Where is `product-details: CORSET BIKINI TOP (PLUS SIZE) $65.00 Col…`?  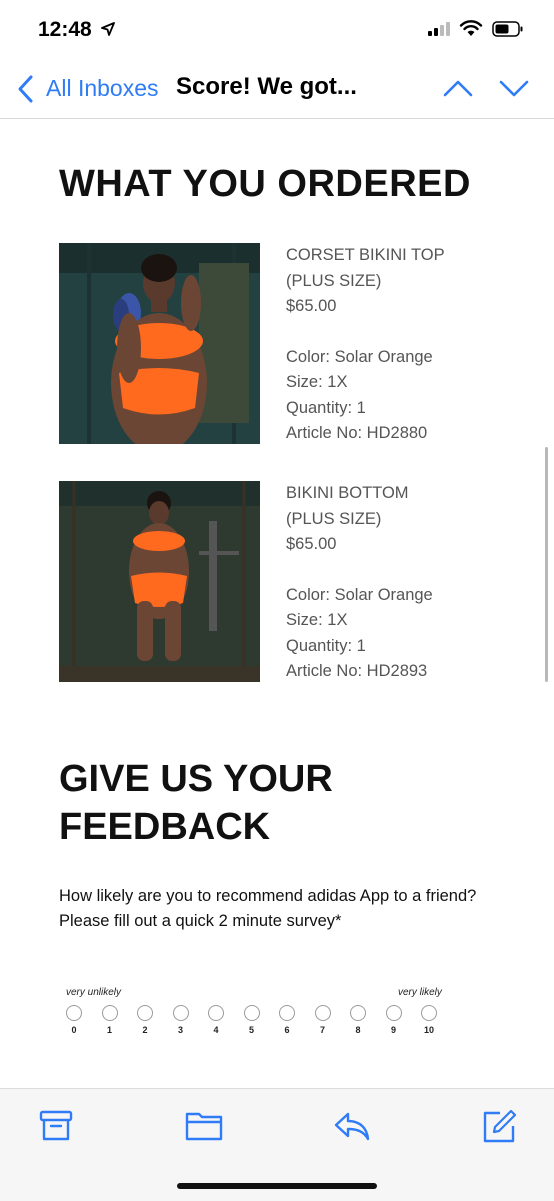 product-details: CORSET BIKINI TOP (PLUS SIZE) $65.00 Col… is located at coordinates (391, 345).